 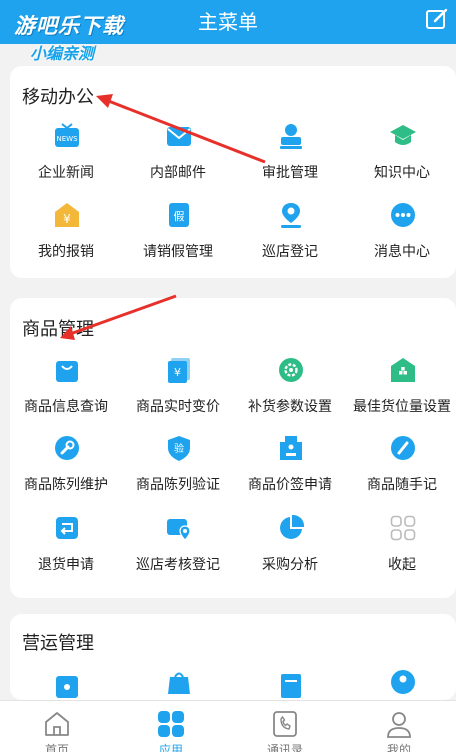 I want to click on operations-icon, so click(x=67, y=686).